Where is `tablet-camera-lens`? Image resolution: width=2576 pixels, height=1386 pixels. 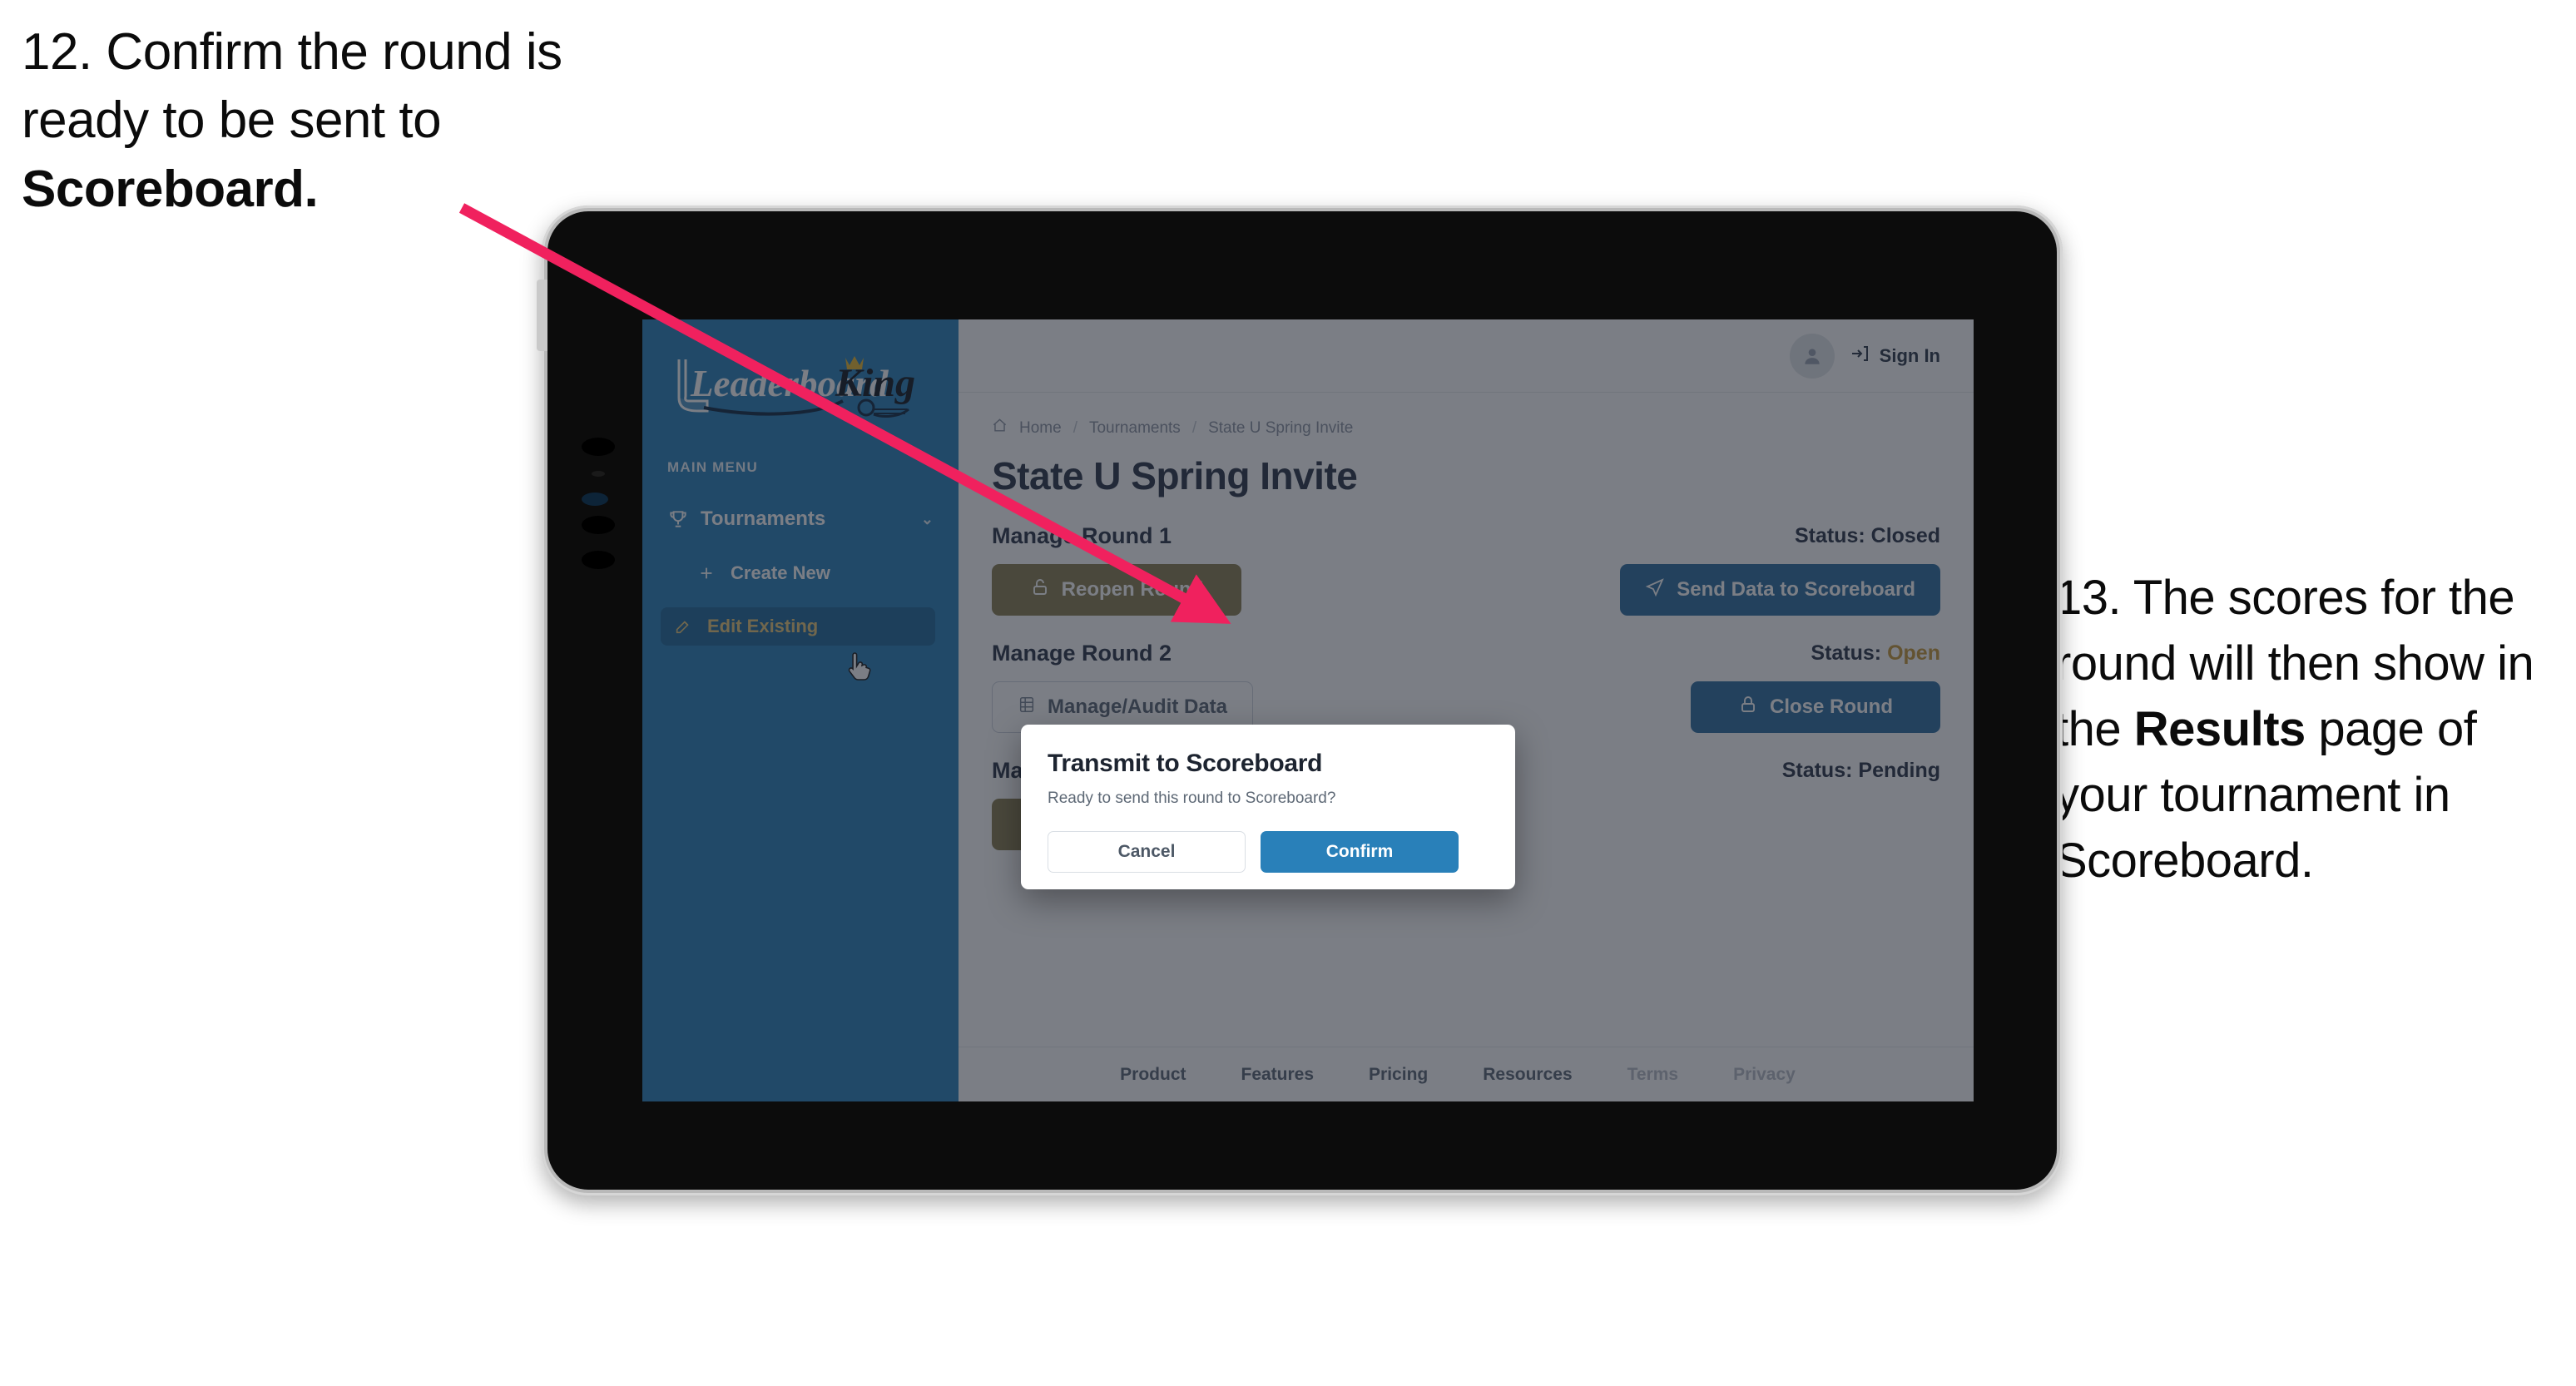 tablet-camera-lens is located at coordinates (595, 499).